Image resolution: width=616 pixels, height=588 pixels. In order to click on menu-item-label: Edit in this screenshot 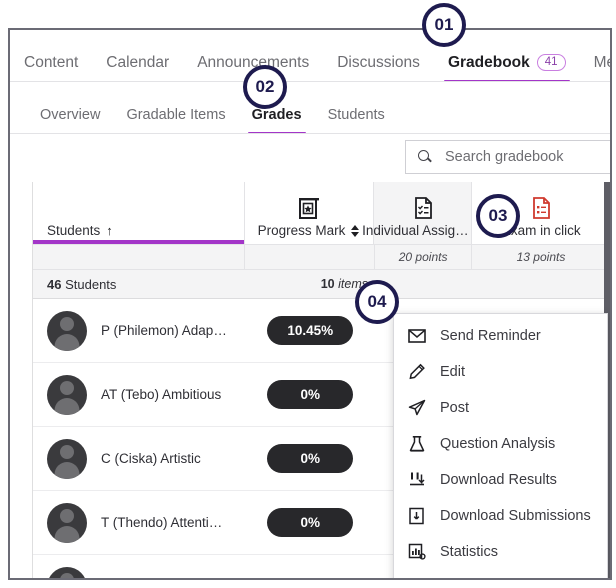, I will do `click(452, 372)`.